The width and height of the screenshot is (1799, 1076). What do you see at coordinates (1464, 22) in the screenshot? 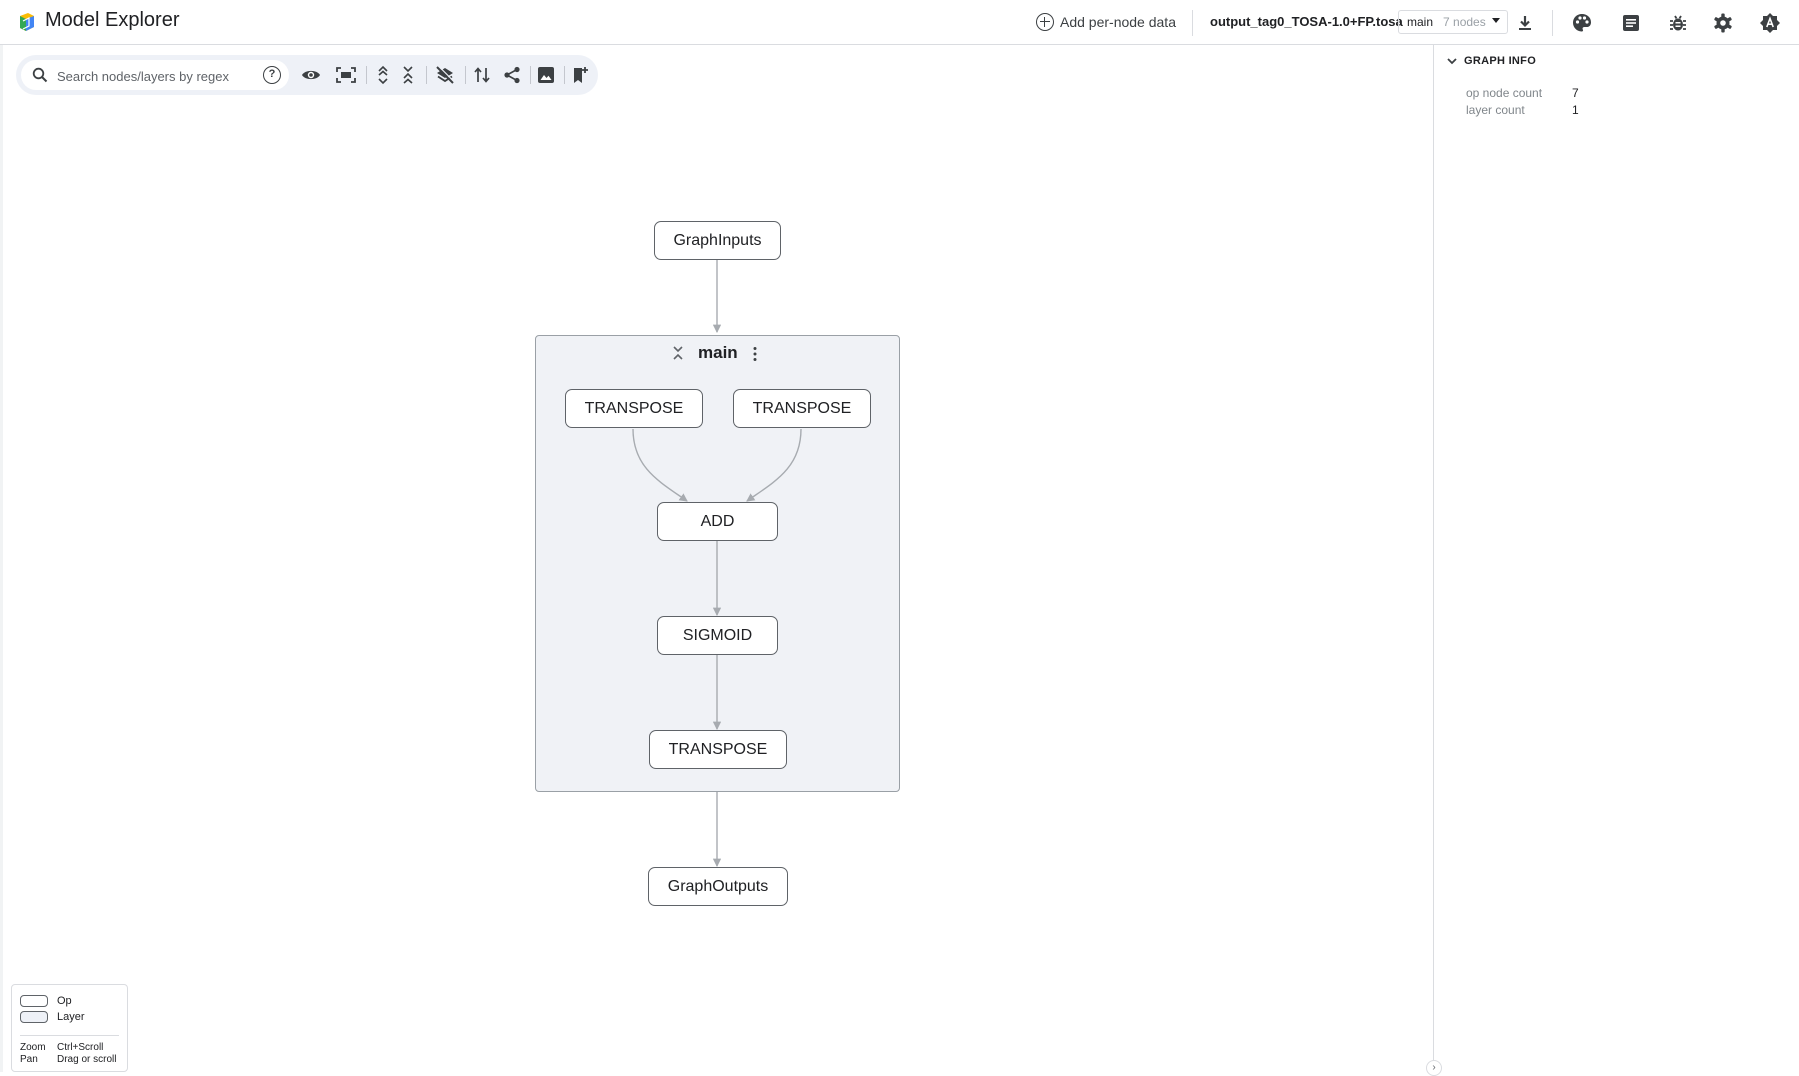
I see `graph-node-count: 7 nodes` at bounding box center [1464, 22].